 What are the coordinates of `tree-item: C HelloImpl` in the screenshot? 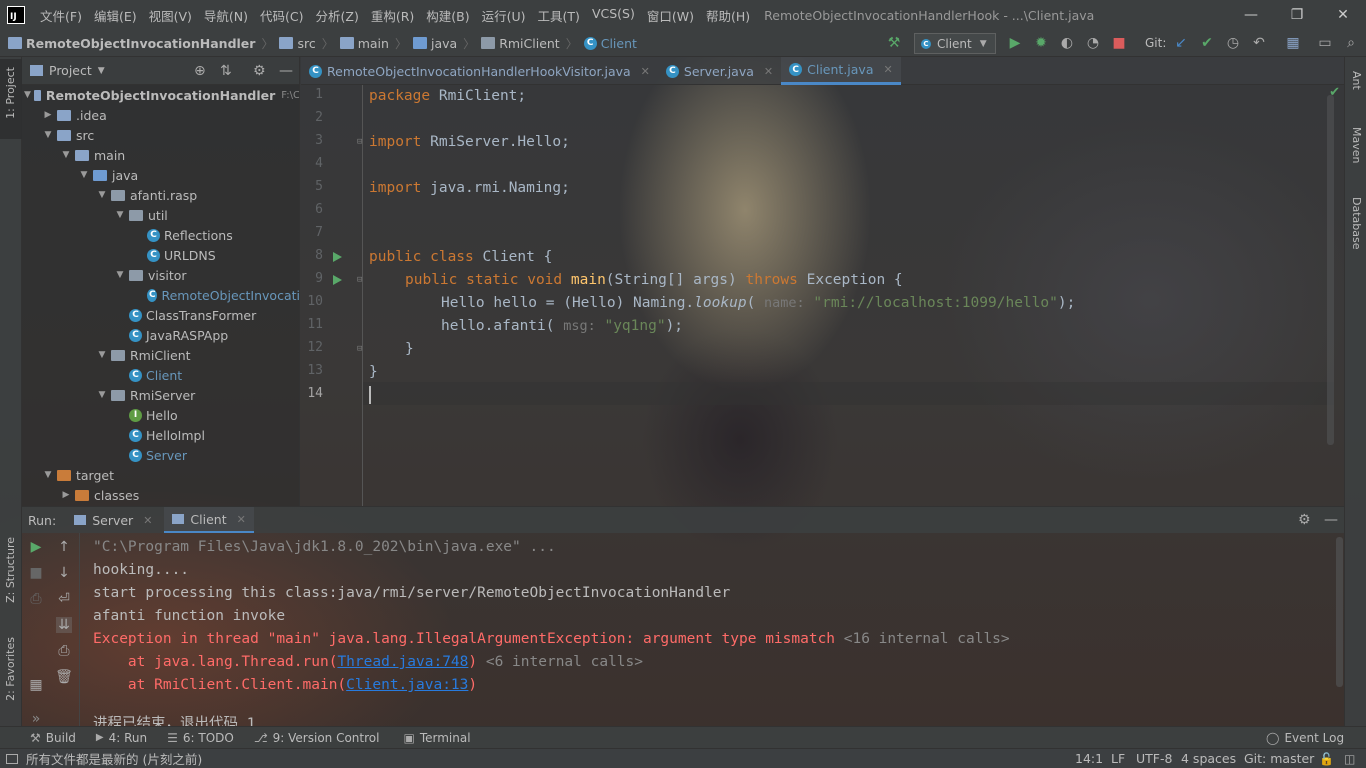 It's located at (160, 435).